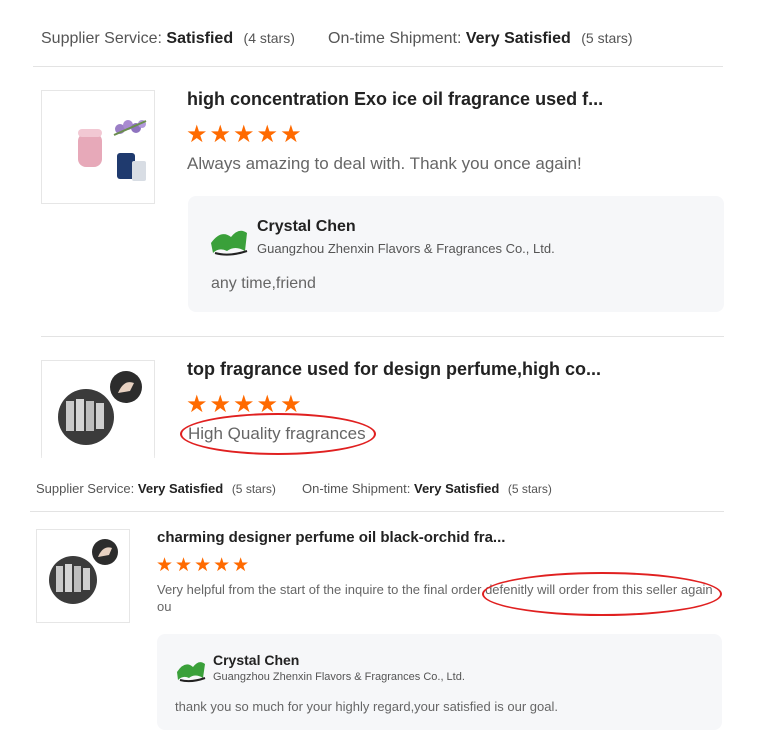 The height and width of the screenshot is (754, 774). What do you see at coordinates (180, 488) in the screenshot?
I see `supplier-service-value: Very Satisfied` at bounding box center [180, 488].